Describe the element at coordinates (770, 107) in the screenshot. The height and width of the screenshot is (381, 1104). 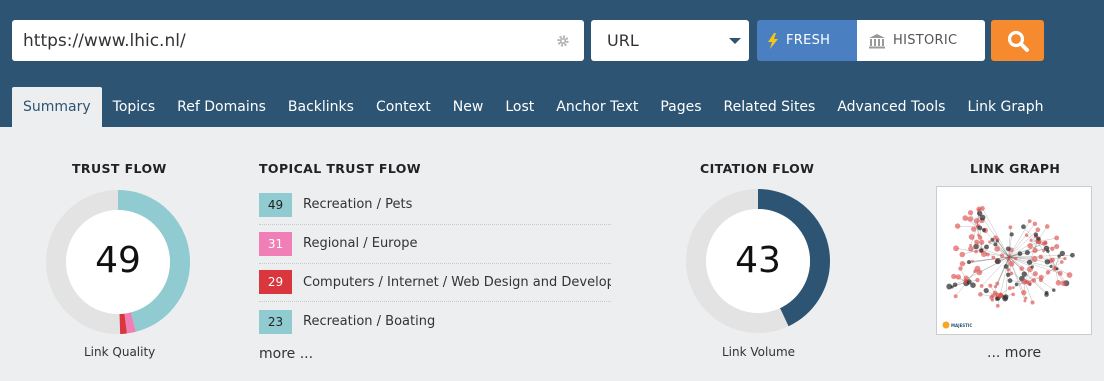
I see `tab-related-sites: Related Sites` at that location.